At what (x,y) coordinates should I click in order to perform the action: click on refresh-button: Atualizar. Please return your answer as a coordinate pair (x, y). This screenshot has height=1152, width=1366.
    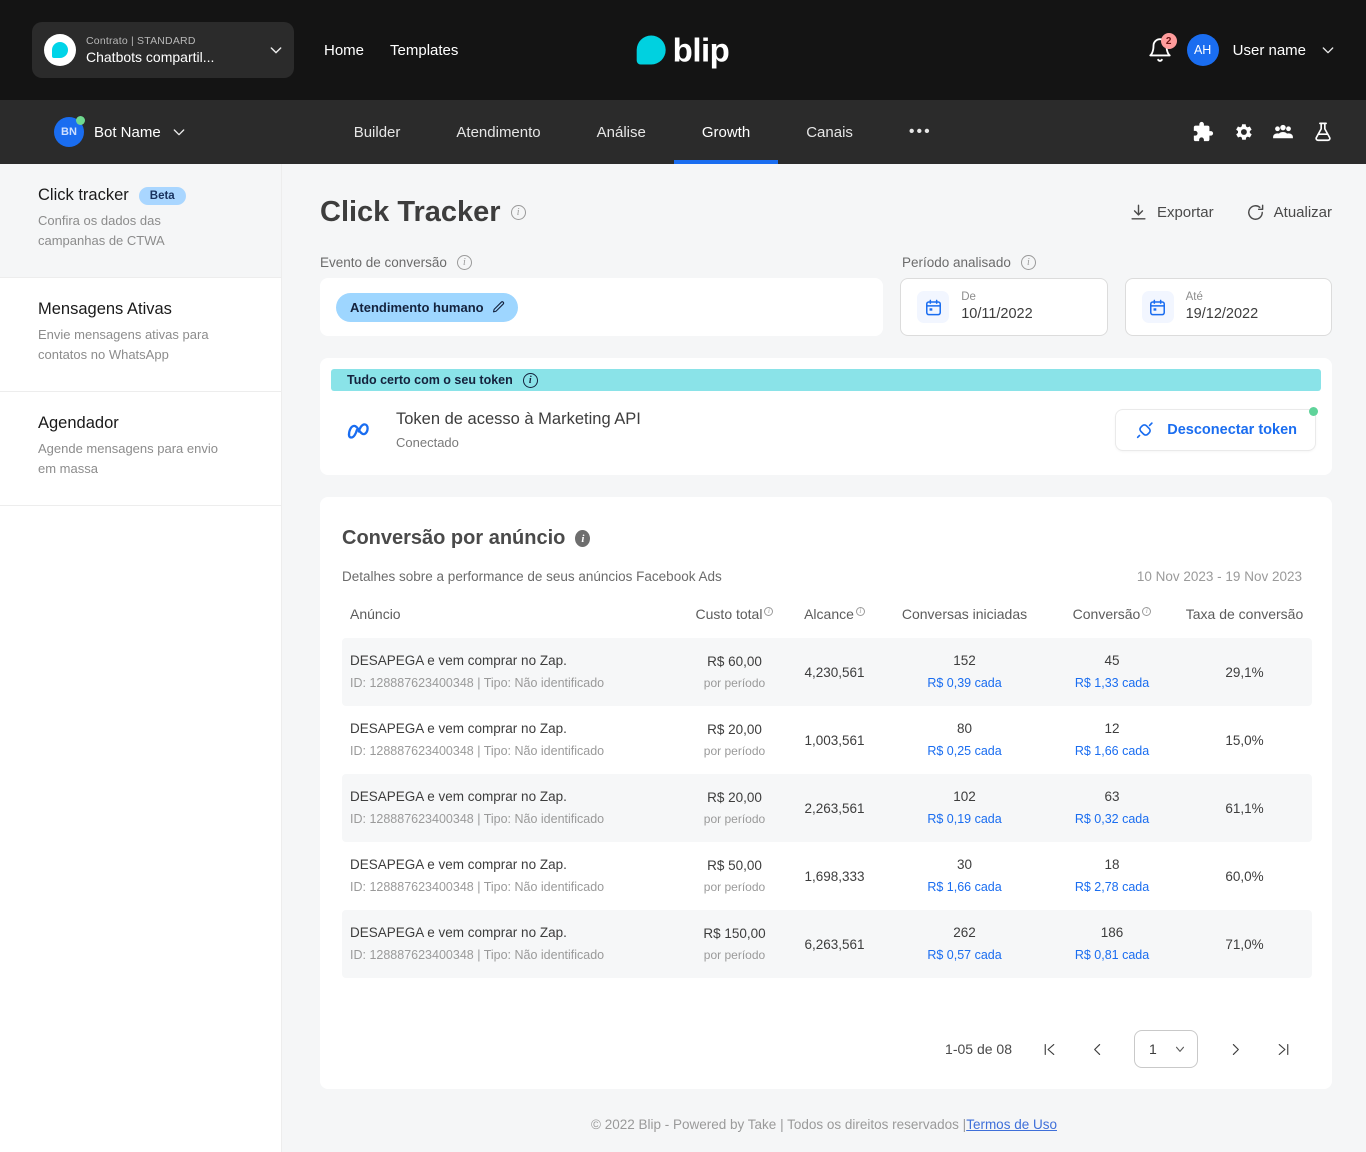
    Looking at the image, I should click on (1289, 212).